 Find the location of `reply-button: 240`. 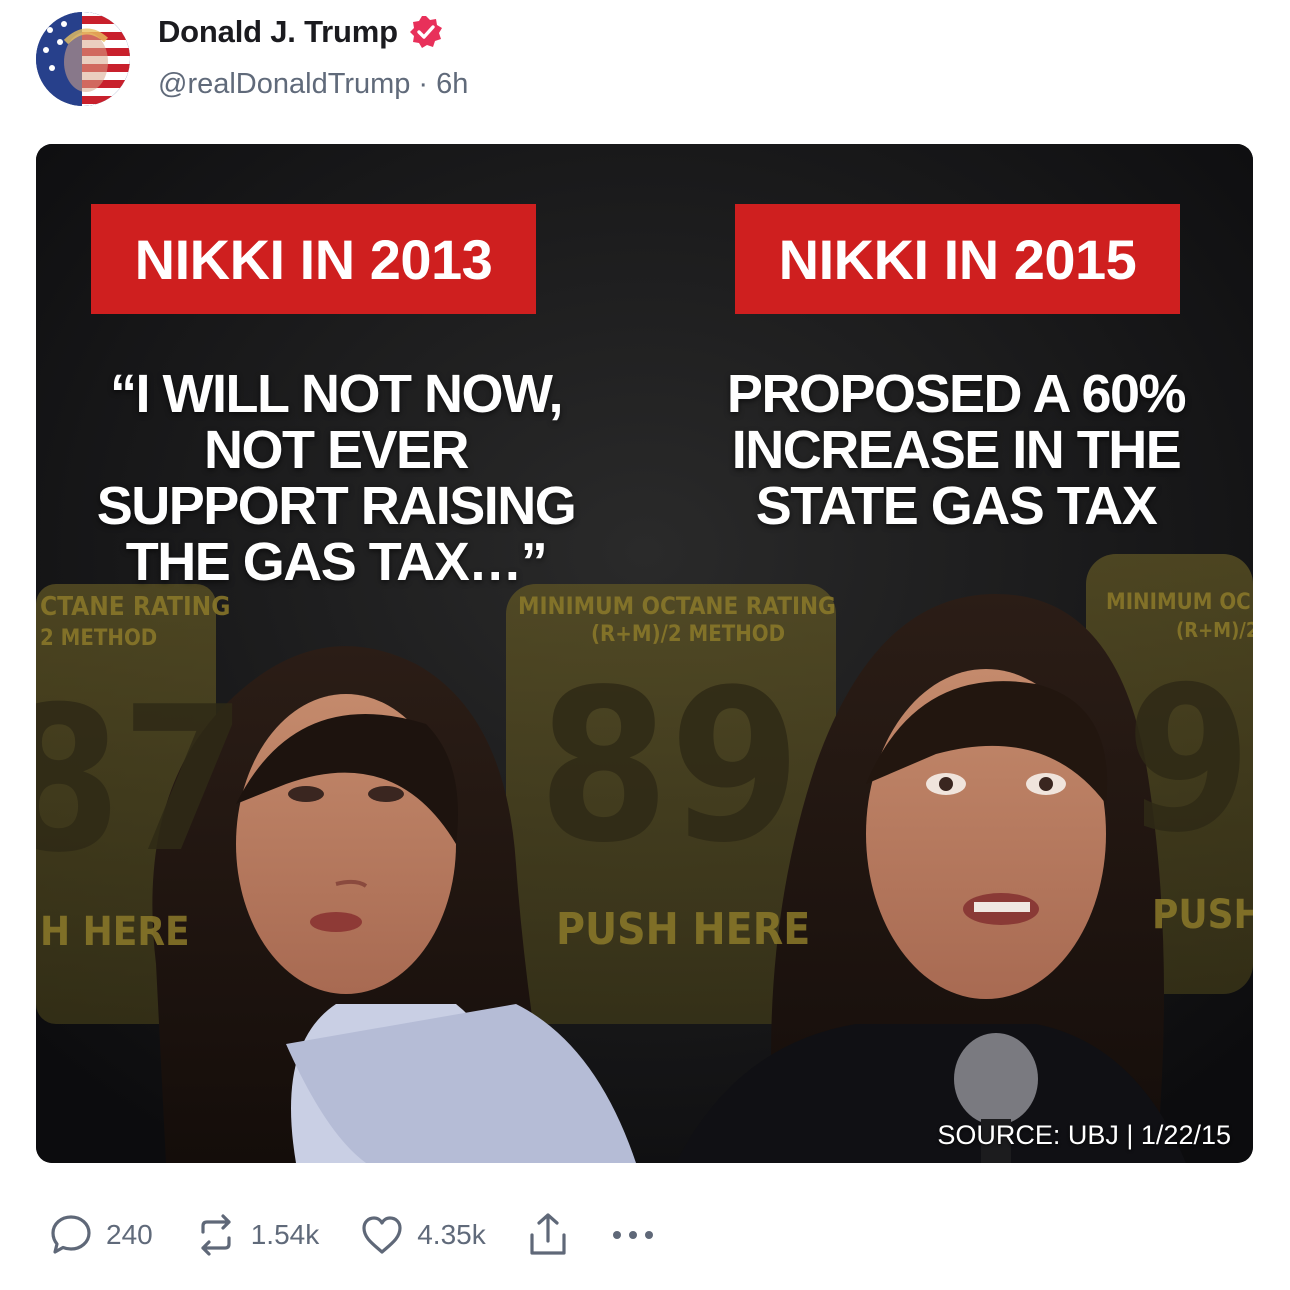

reply-button: 240 is located at coordinates (100, 1235).